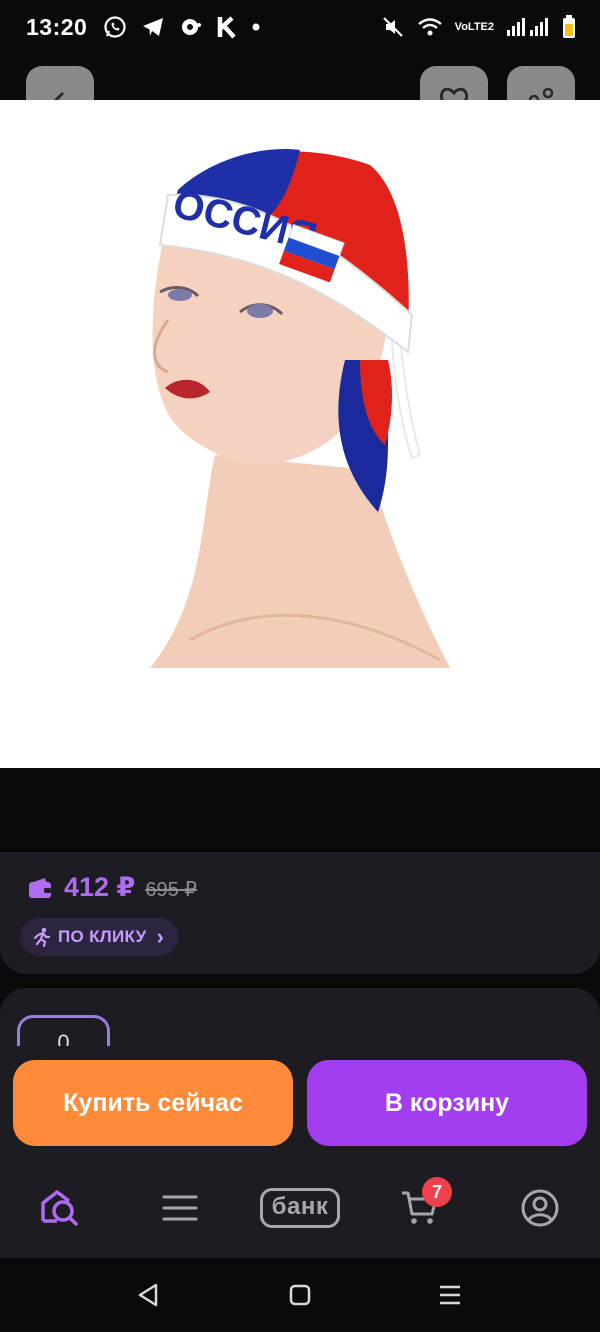  I want to click on bank-label: банк, so click(300, 1208).